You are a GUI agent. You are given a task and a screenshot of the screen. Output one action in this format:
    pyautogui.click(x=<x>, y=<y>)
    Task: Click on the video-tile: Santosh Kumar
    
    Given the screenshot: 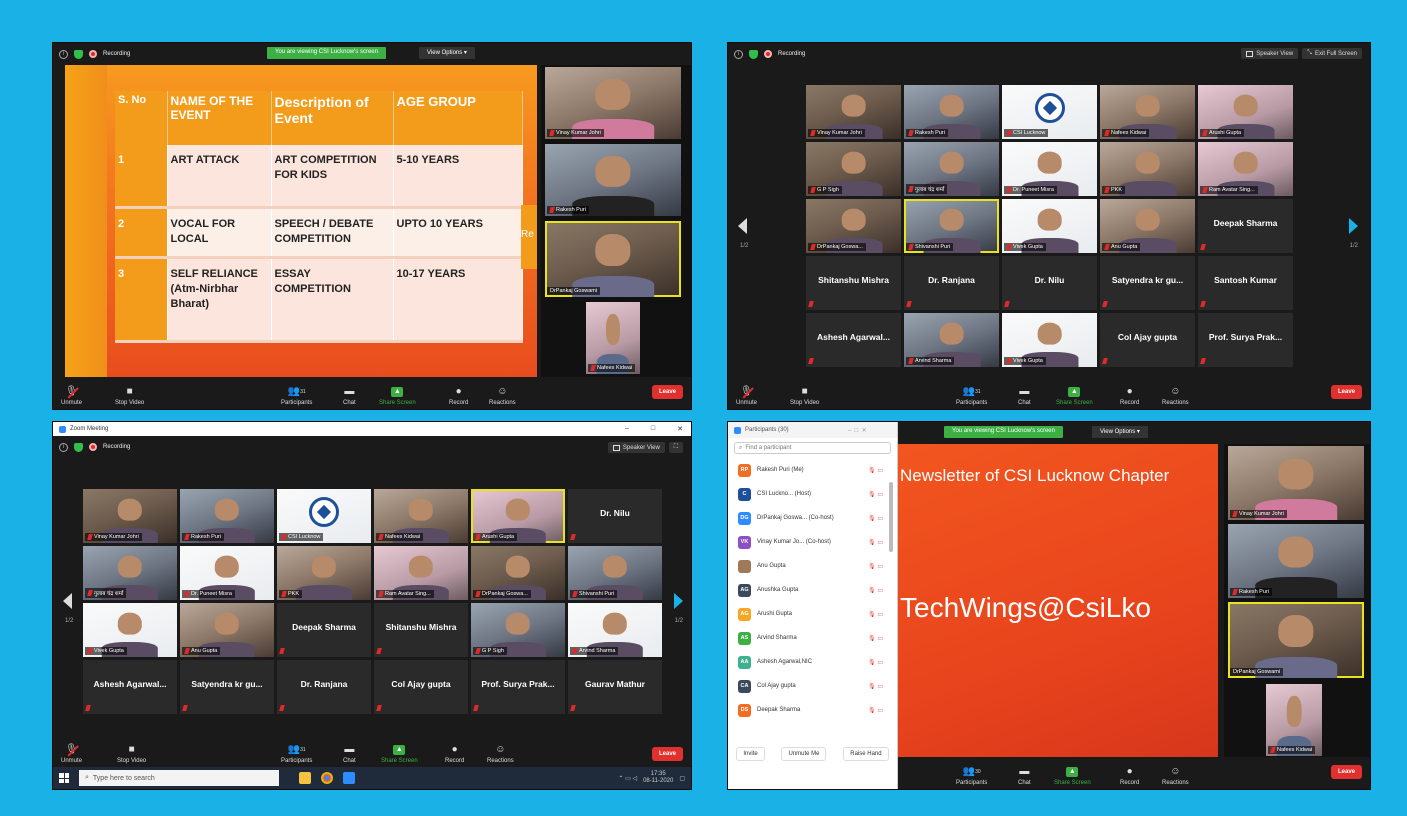 What is the action you would take?
    pyautogui.click(x=1245, y=283)
    